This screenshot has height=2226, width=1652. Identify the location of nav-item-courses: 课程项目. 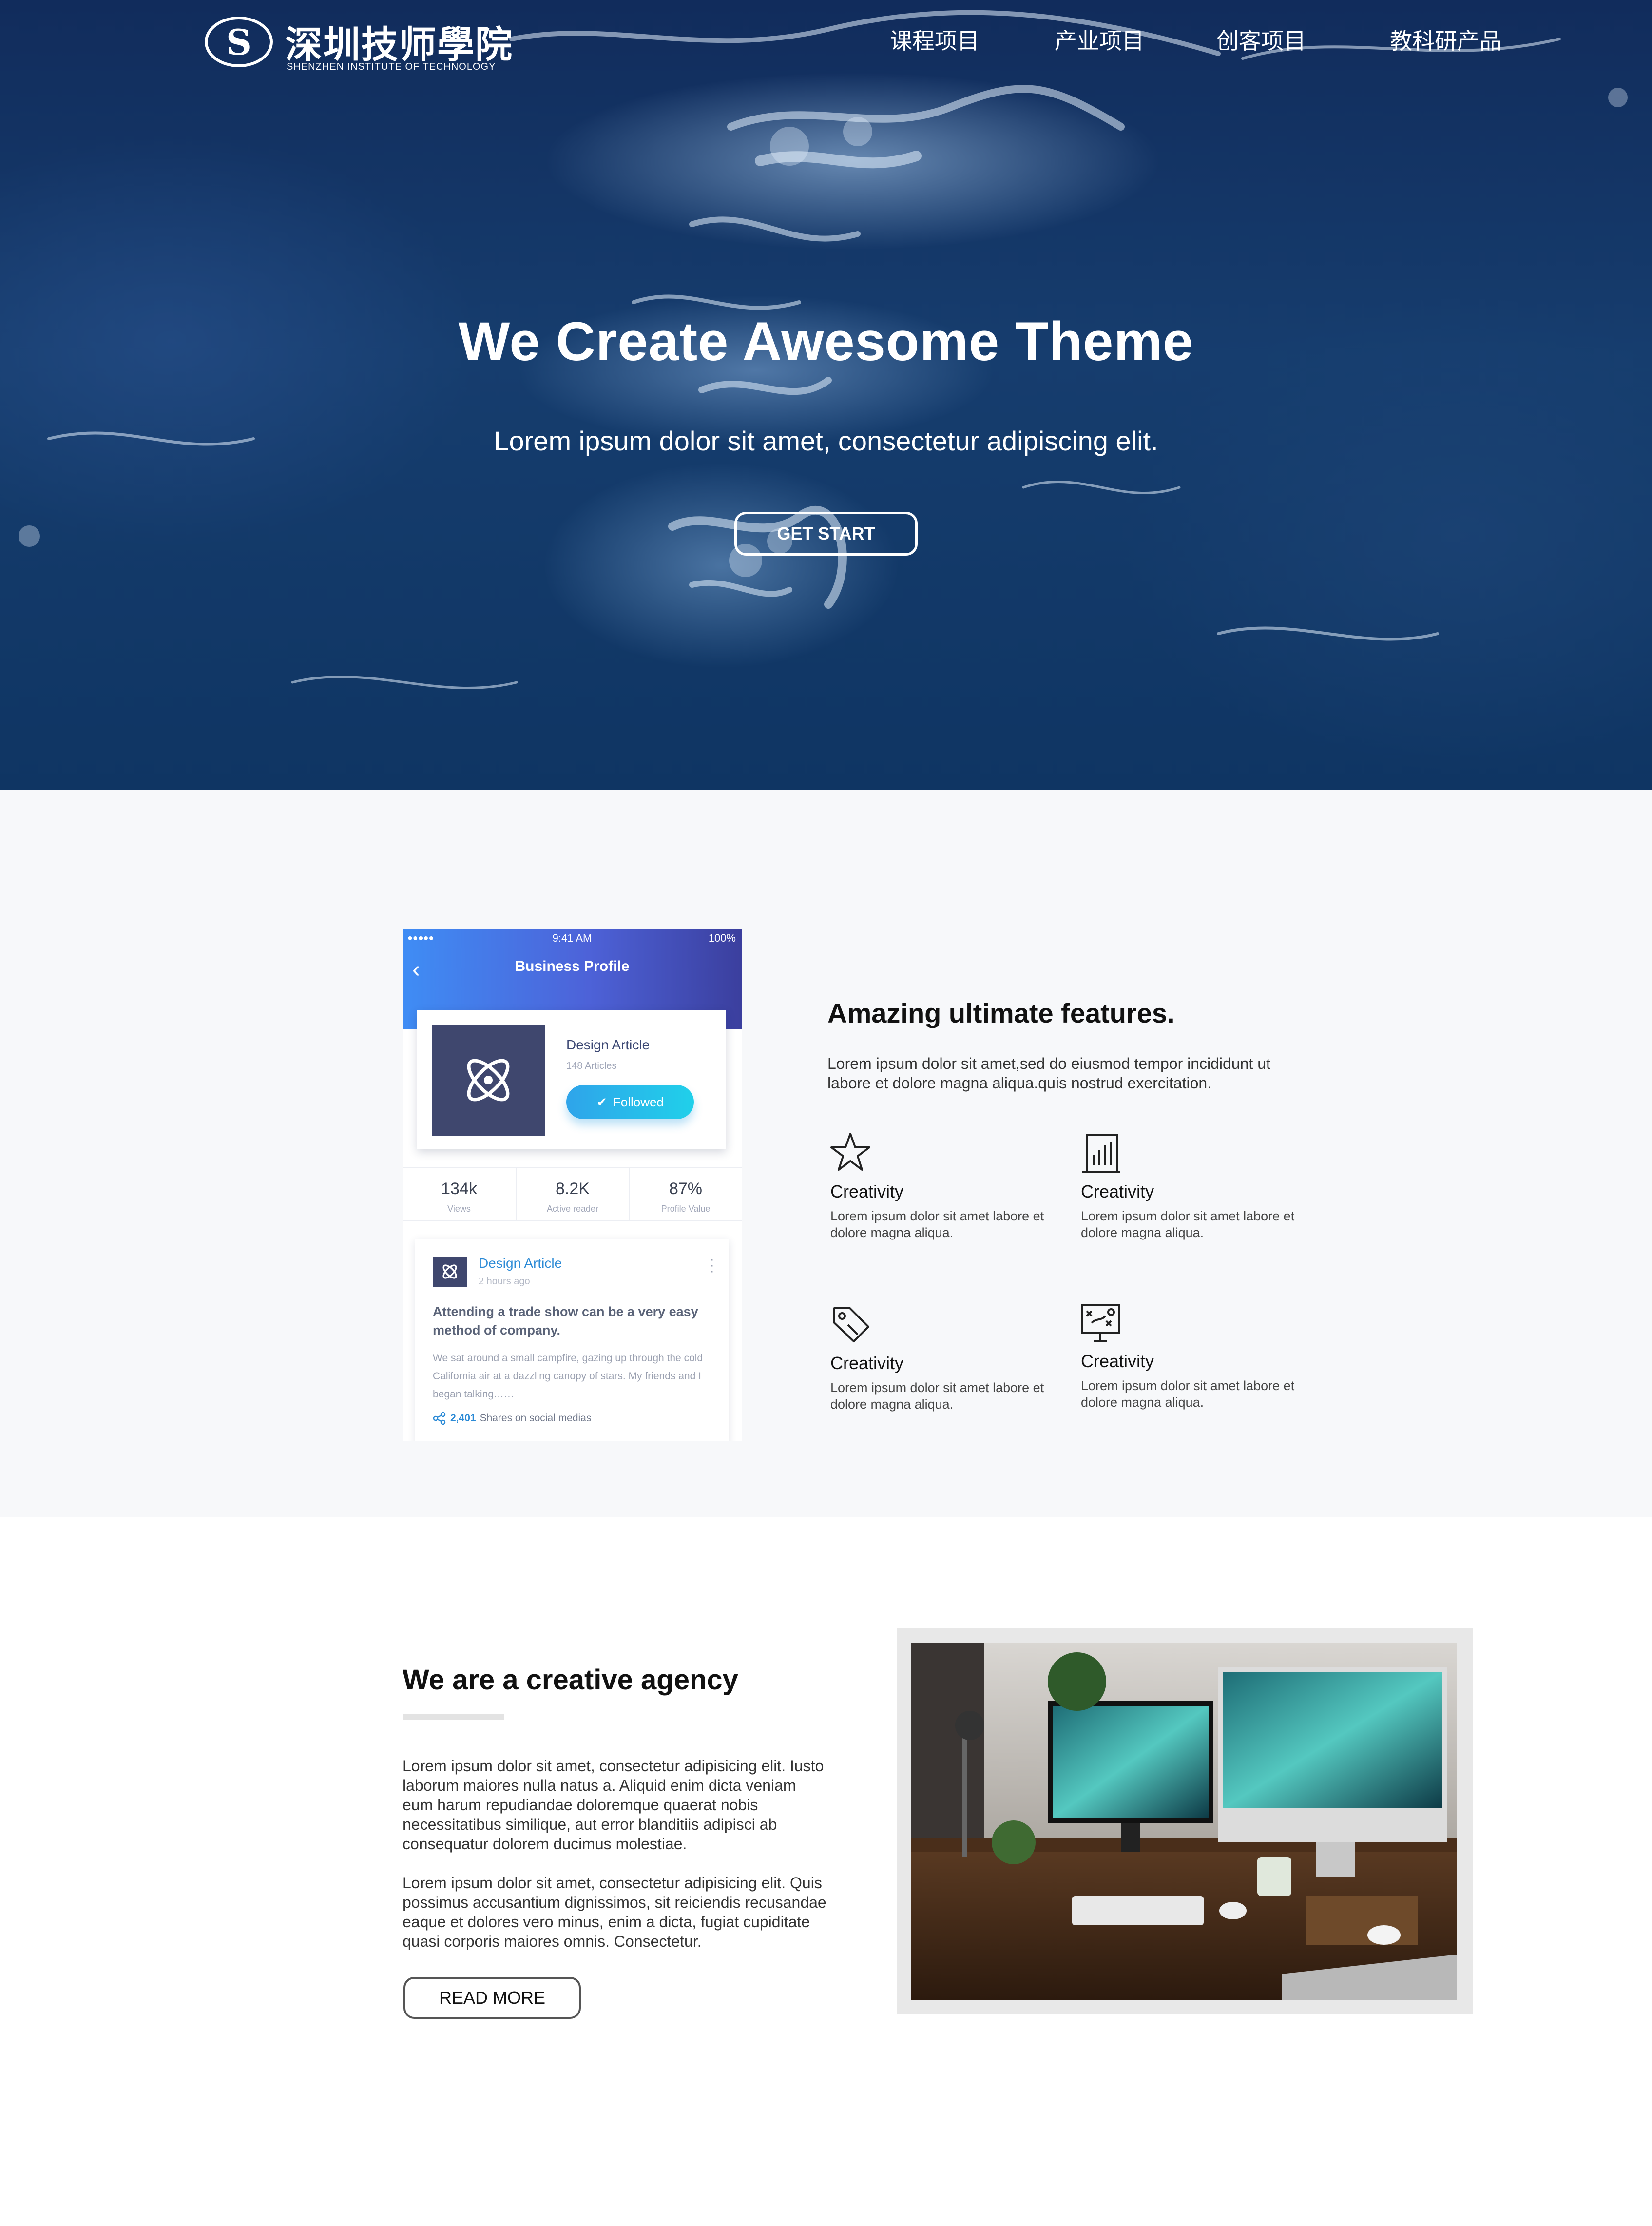
(935, 40).